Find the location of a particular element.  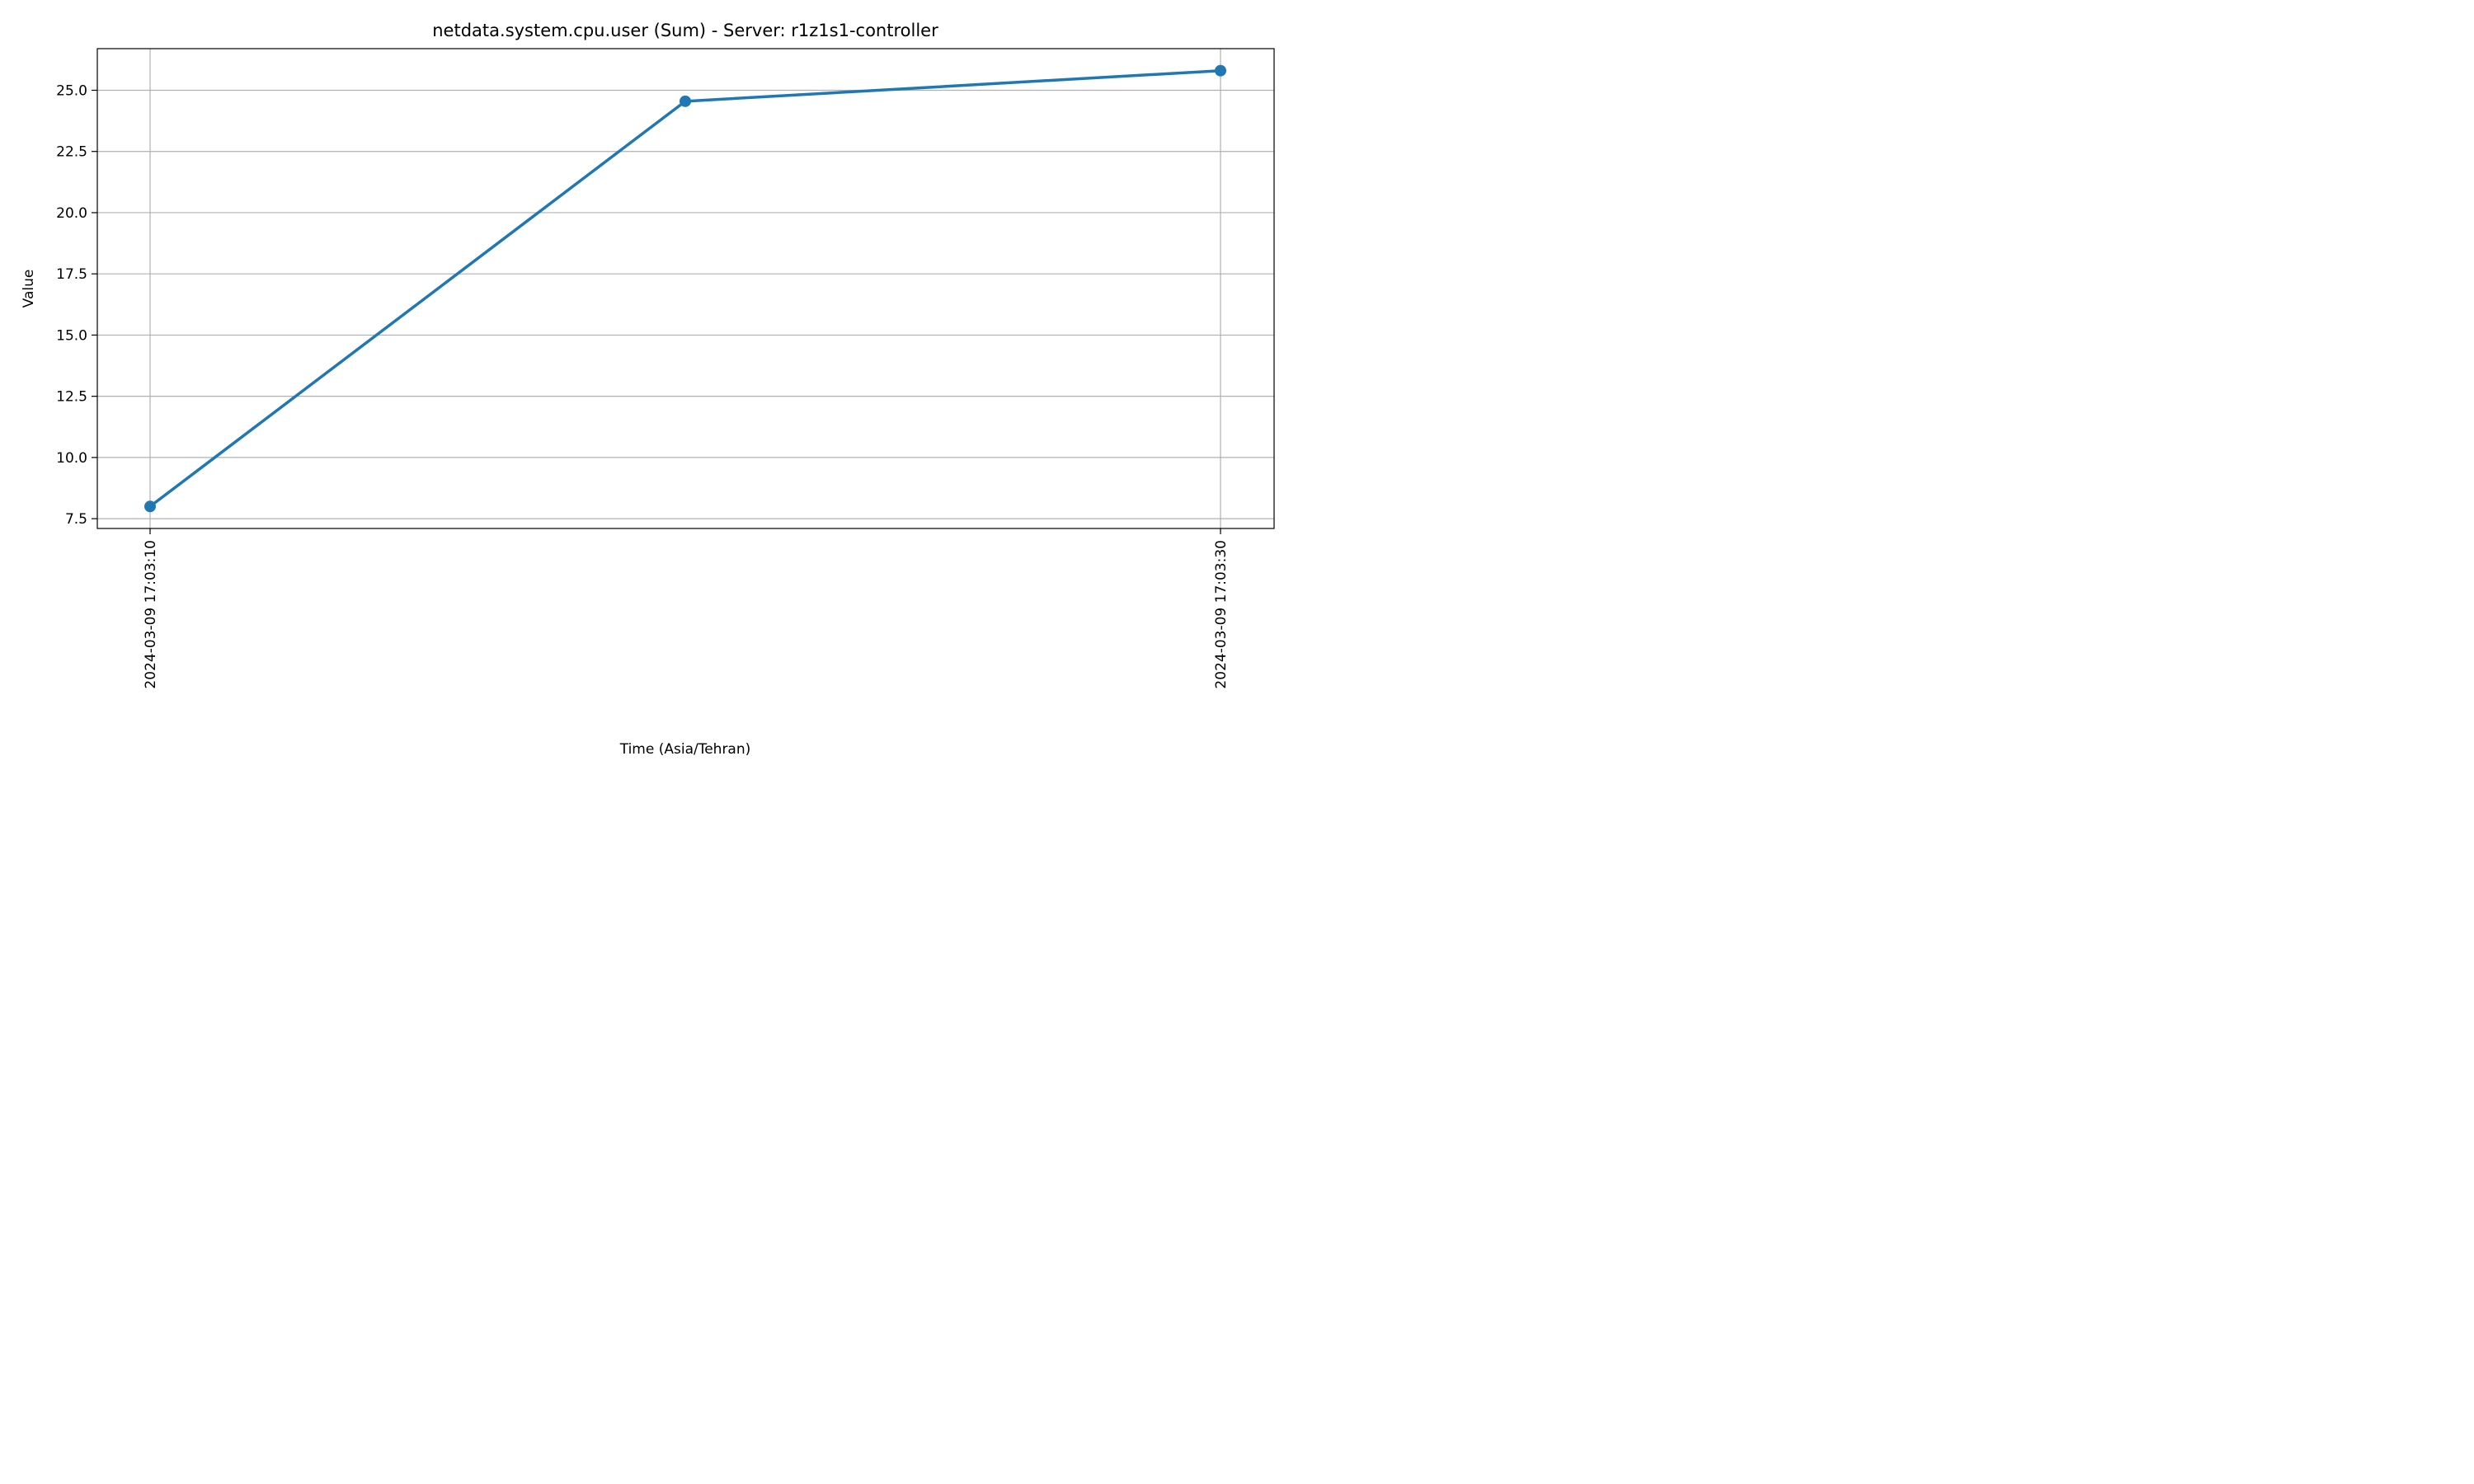

x-tick-label: 2024-03-09 17:03:10 is located at coordinates (151, 614).